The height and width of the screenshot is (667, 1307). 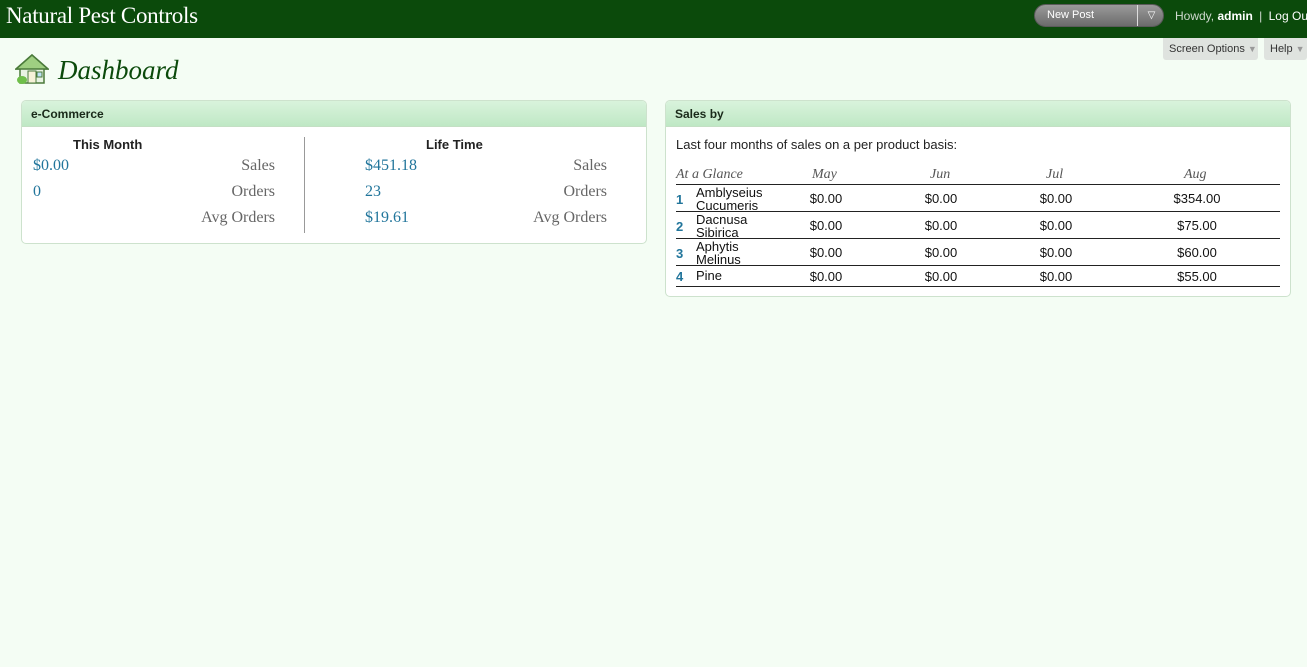 I want to click on favorite-actions: New Post ▽, so click(x=1099, y=15).